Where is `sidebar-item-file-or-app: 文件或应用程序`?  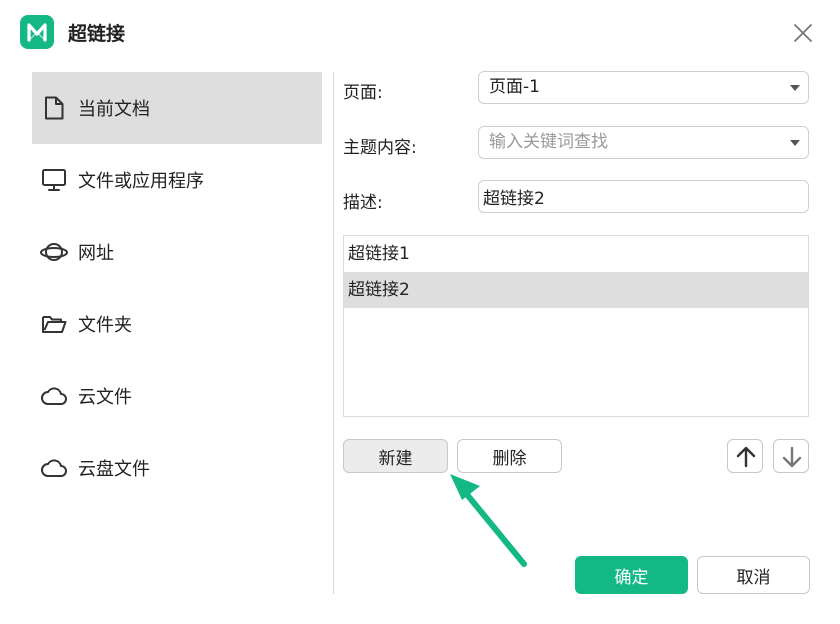 sidebar-item-file-or-app: 文件或应用程序 is located at coordinates (177, 180).